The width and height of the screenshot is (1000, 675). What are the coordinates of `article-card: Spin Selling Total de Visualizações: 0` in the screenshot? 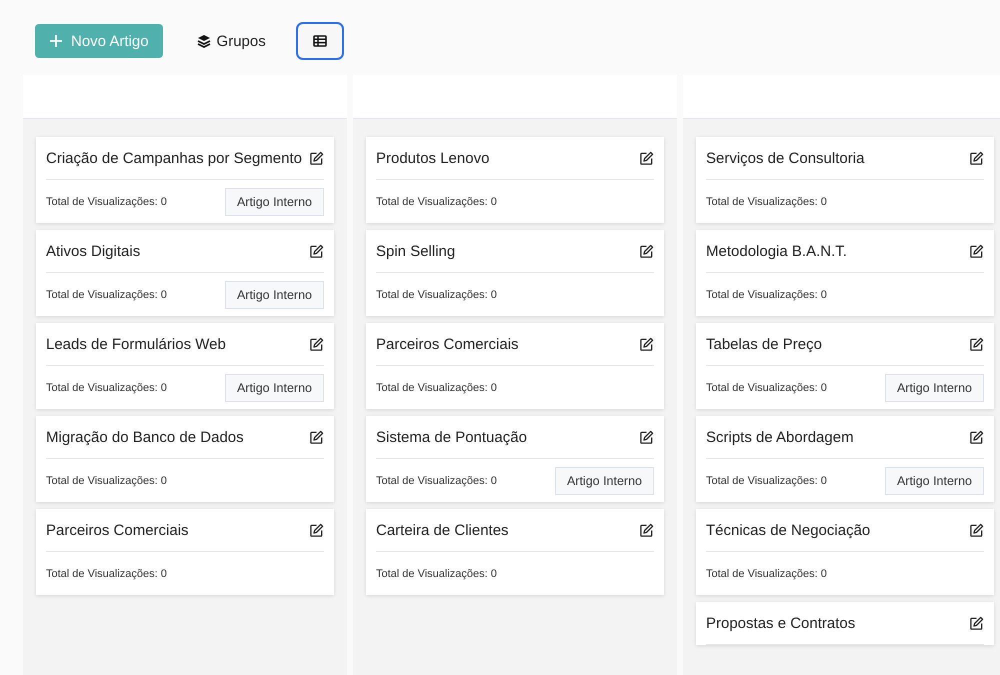 It's located at (515, 273).